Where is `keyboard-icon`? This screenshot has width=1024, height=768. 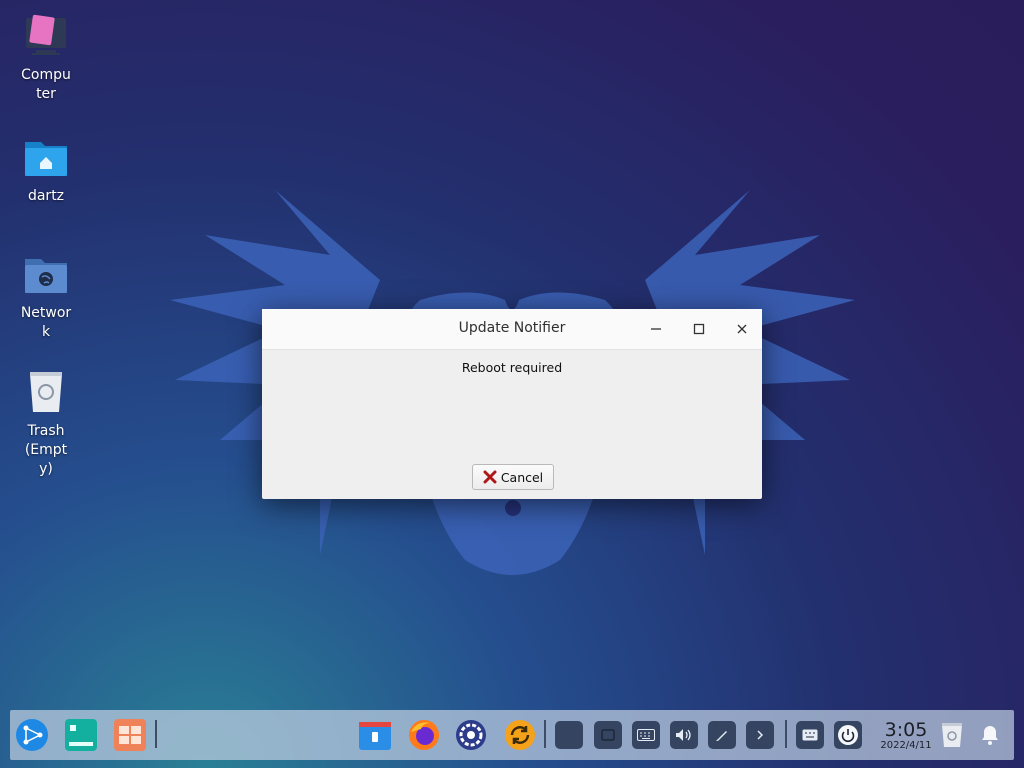 keyboard-icon is located at coordinates (646, 735).